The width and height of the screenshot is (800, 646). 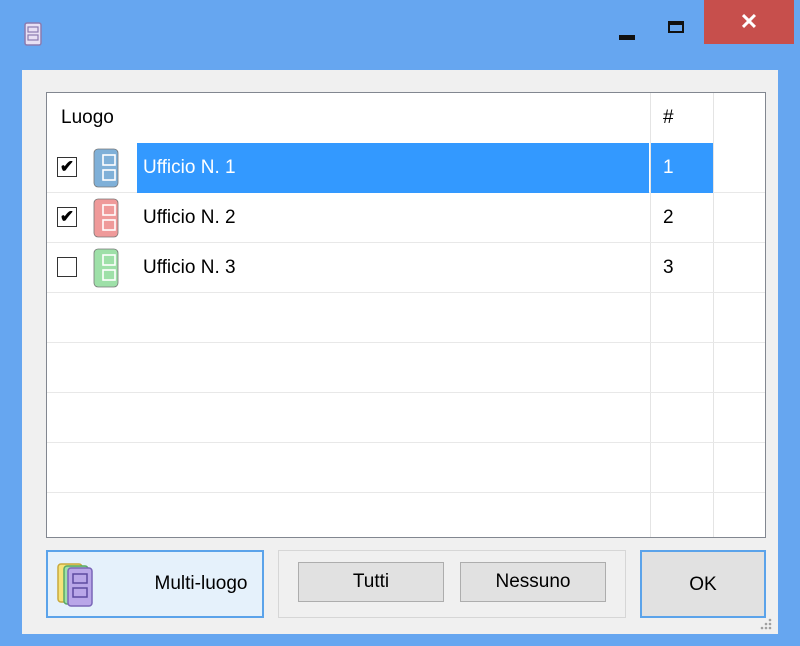 What do you see at coordinates (628, 26) in the screenshot?
I see `minimize-button` at bounding box center [628, 26].